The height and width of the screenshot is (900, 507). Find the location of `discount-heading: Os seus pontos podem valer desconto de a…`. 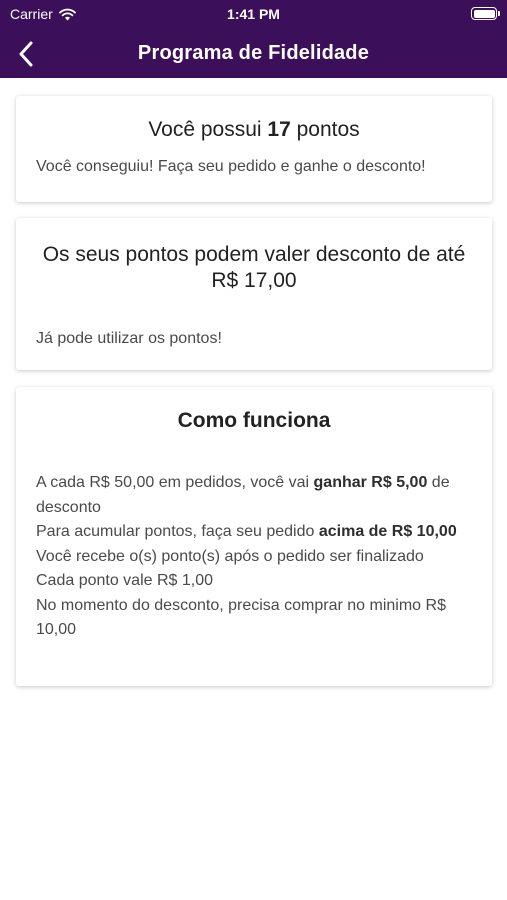

discount-heading: Os seus pontos podem valer desconto de a… is located at coordinates (254, 267).